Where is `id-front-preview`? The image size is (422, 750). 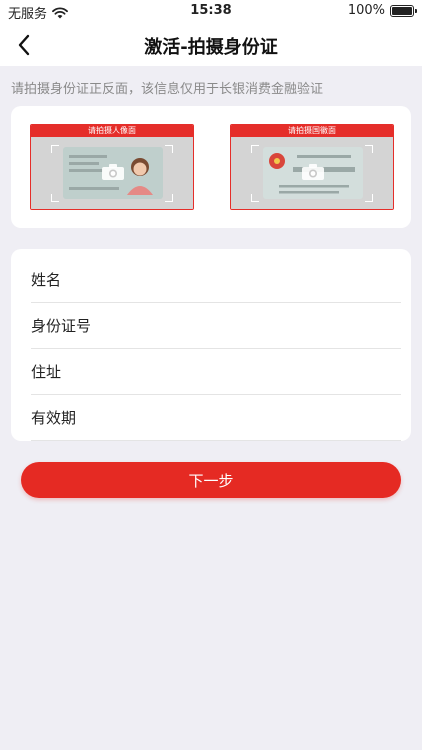 id-front-preview is located at coordinates (112, 173).